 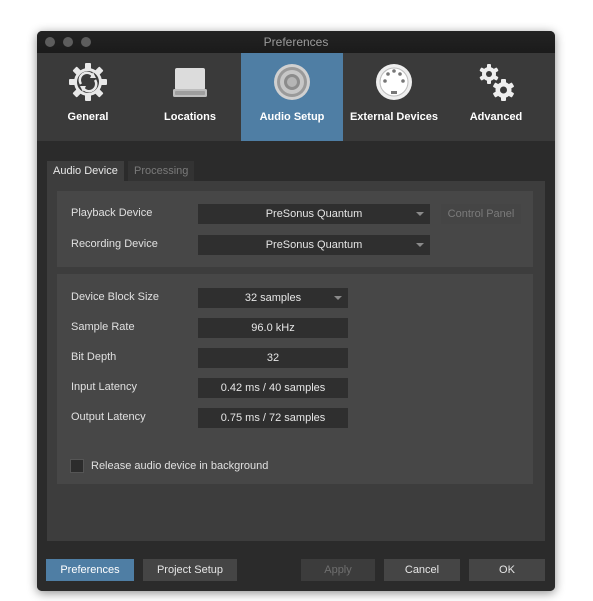 What do you see at coordinates (273, 418) in the screenshot?
I see `output-latency-value: 0.75 ms / 72 samples` at bounding box center [273, 418].